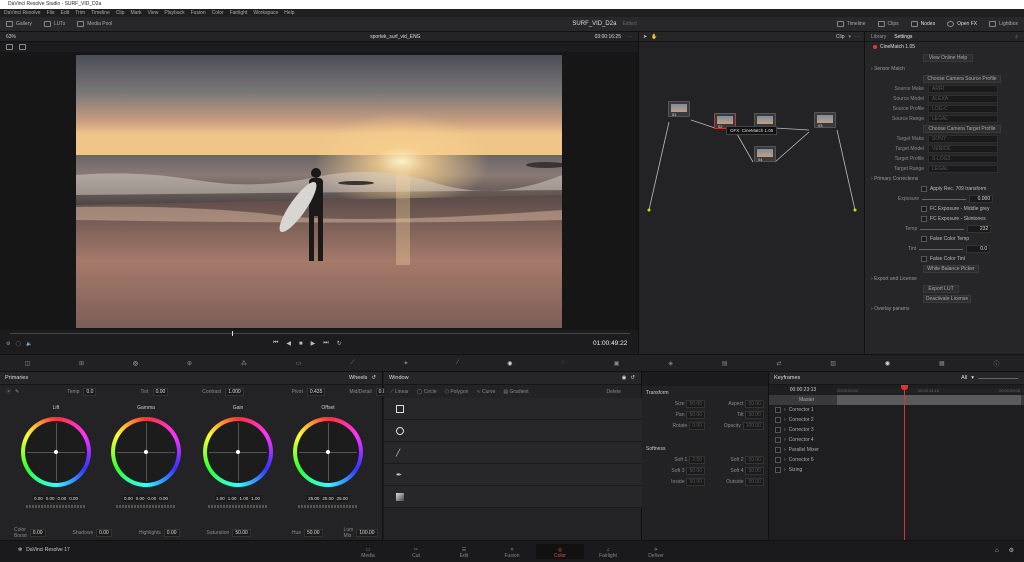 This screenshot has width=1024, height=562. Describe the element at coordinates (944, 309) in the screenshot. I see `overlay-params-section: › Overlay params` at that location.